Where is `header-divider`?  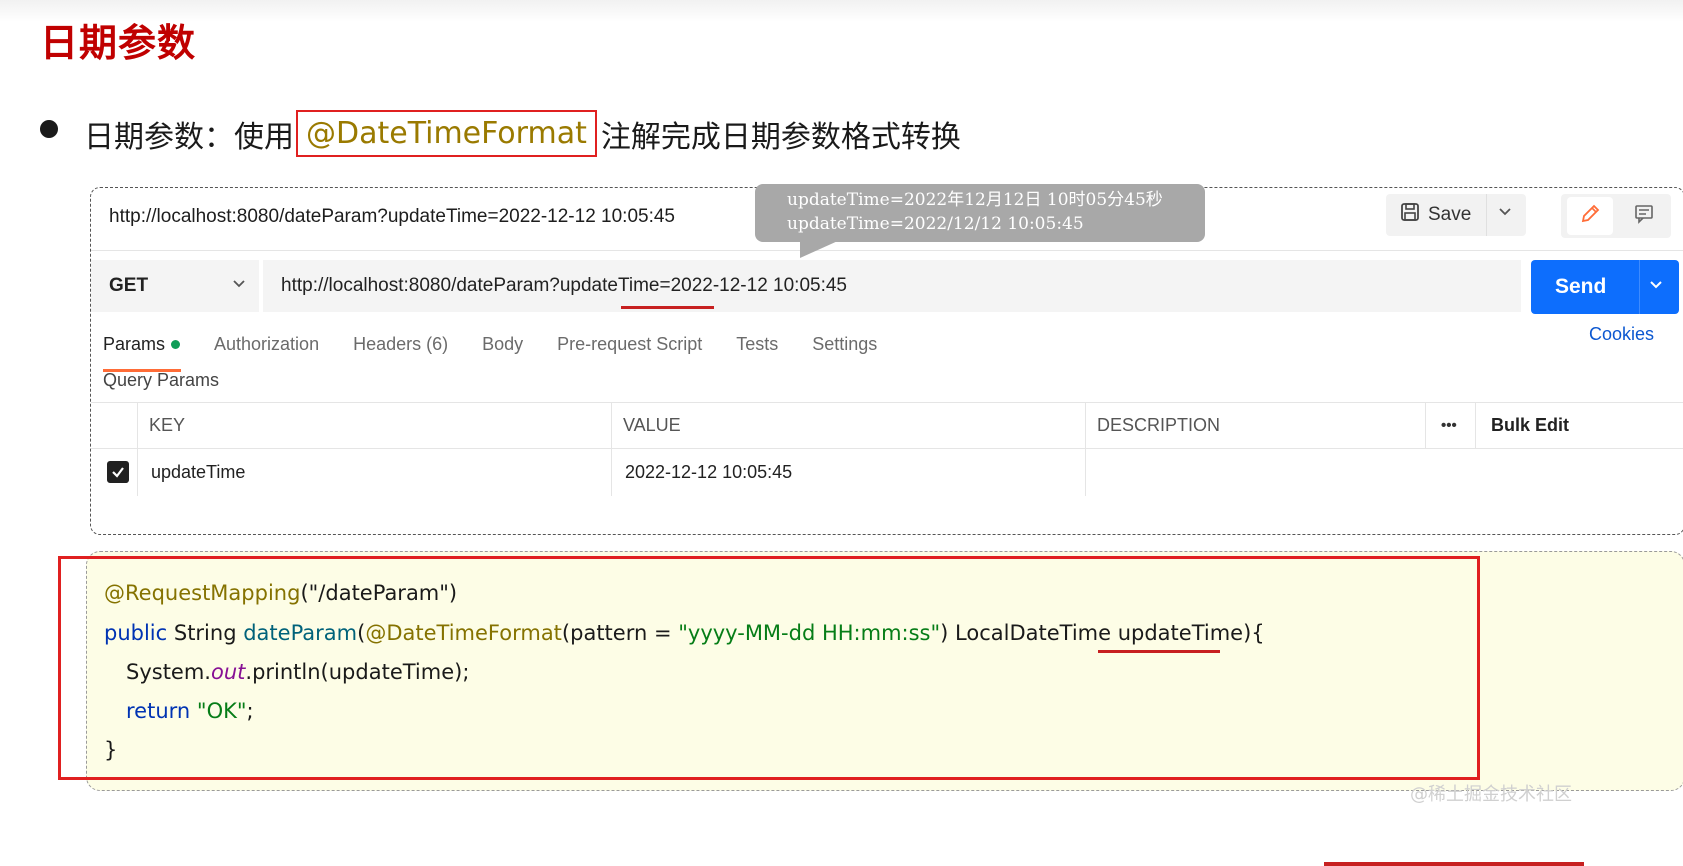
header-divider is located at coordinates (887, 250).